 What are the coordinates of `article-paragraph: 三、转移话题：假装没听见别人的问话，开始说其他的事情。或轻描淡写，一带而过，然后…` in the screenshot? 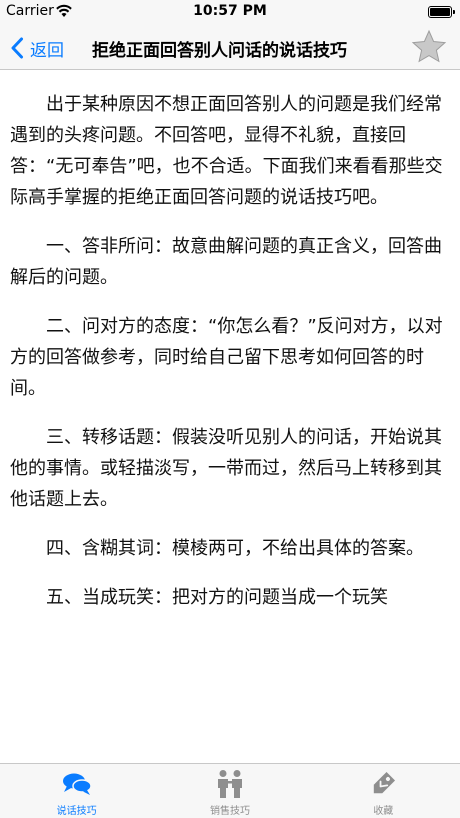 It's located at (226, 468).